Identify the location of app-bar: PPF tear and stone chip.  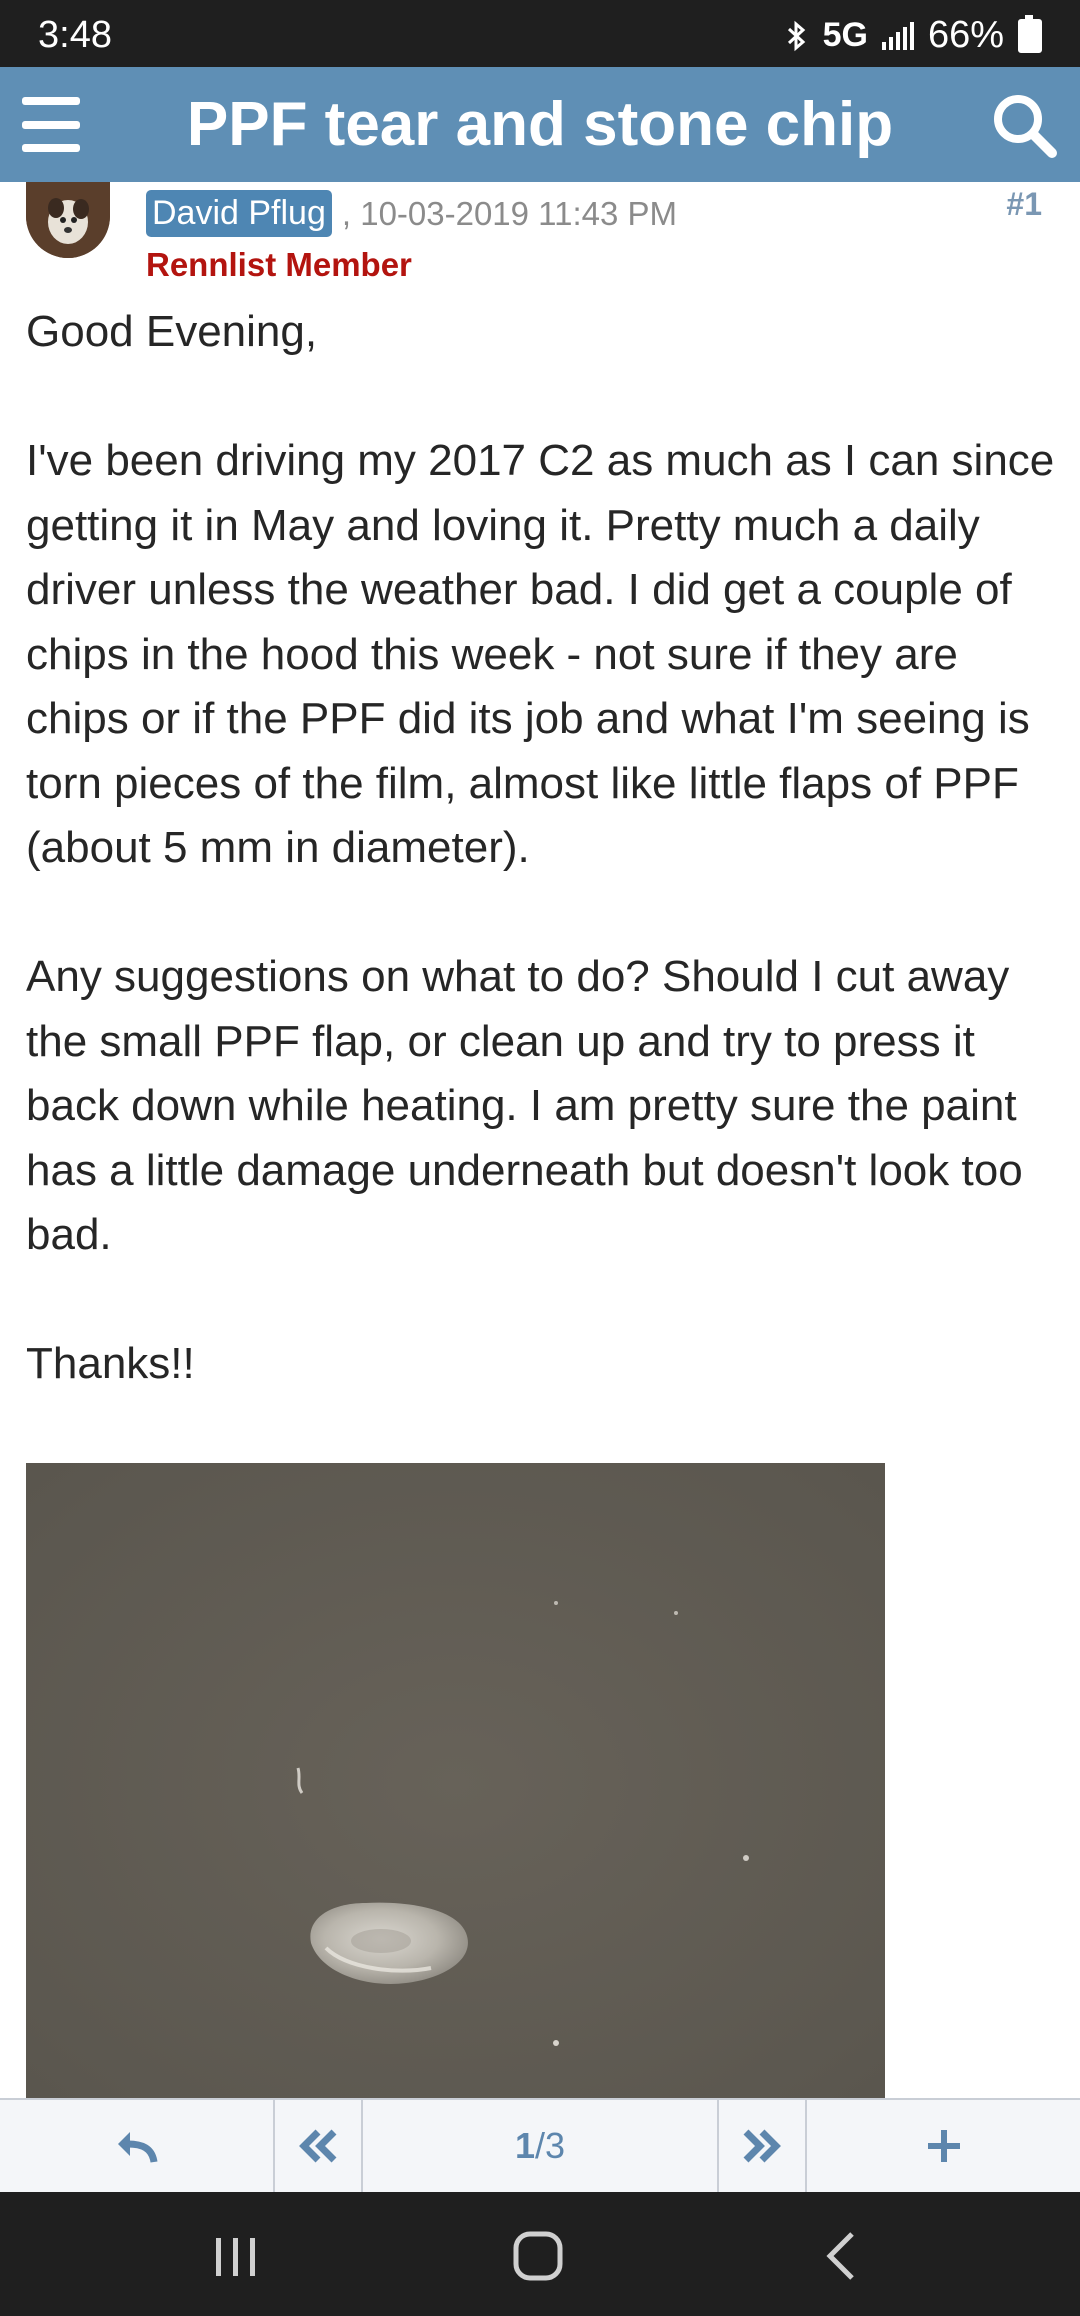
(540, 124).